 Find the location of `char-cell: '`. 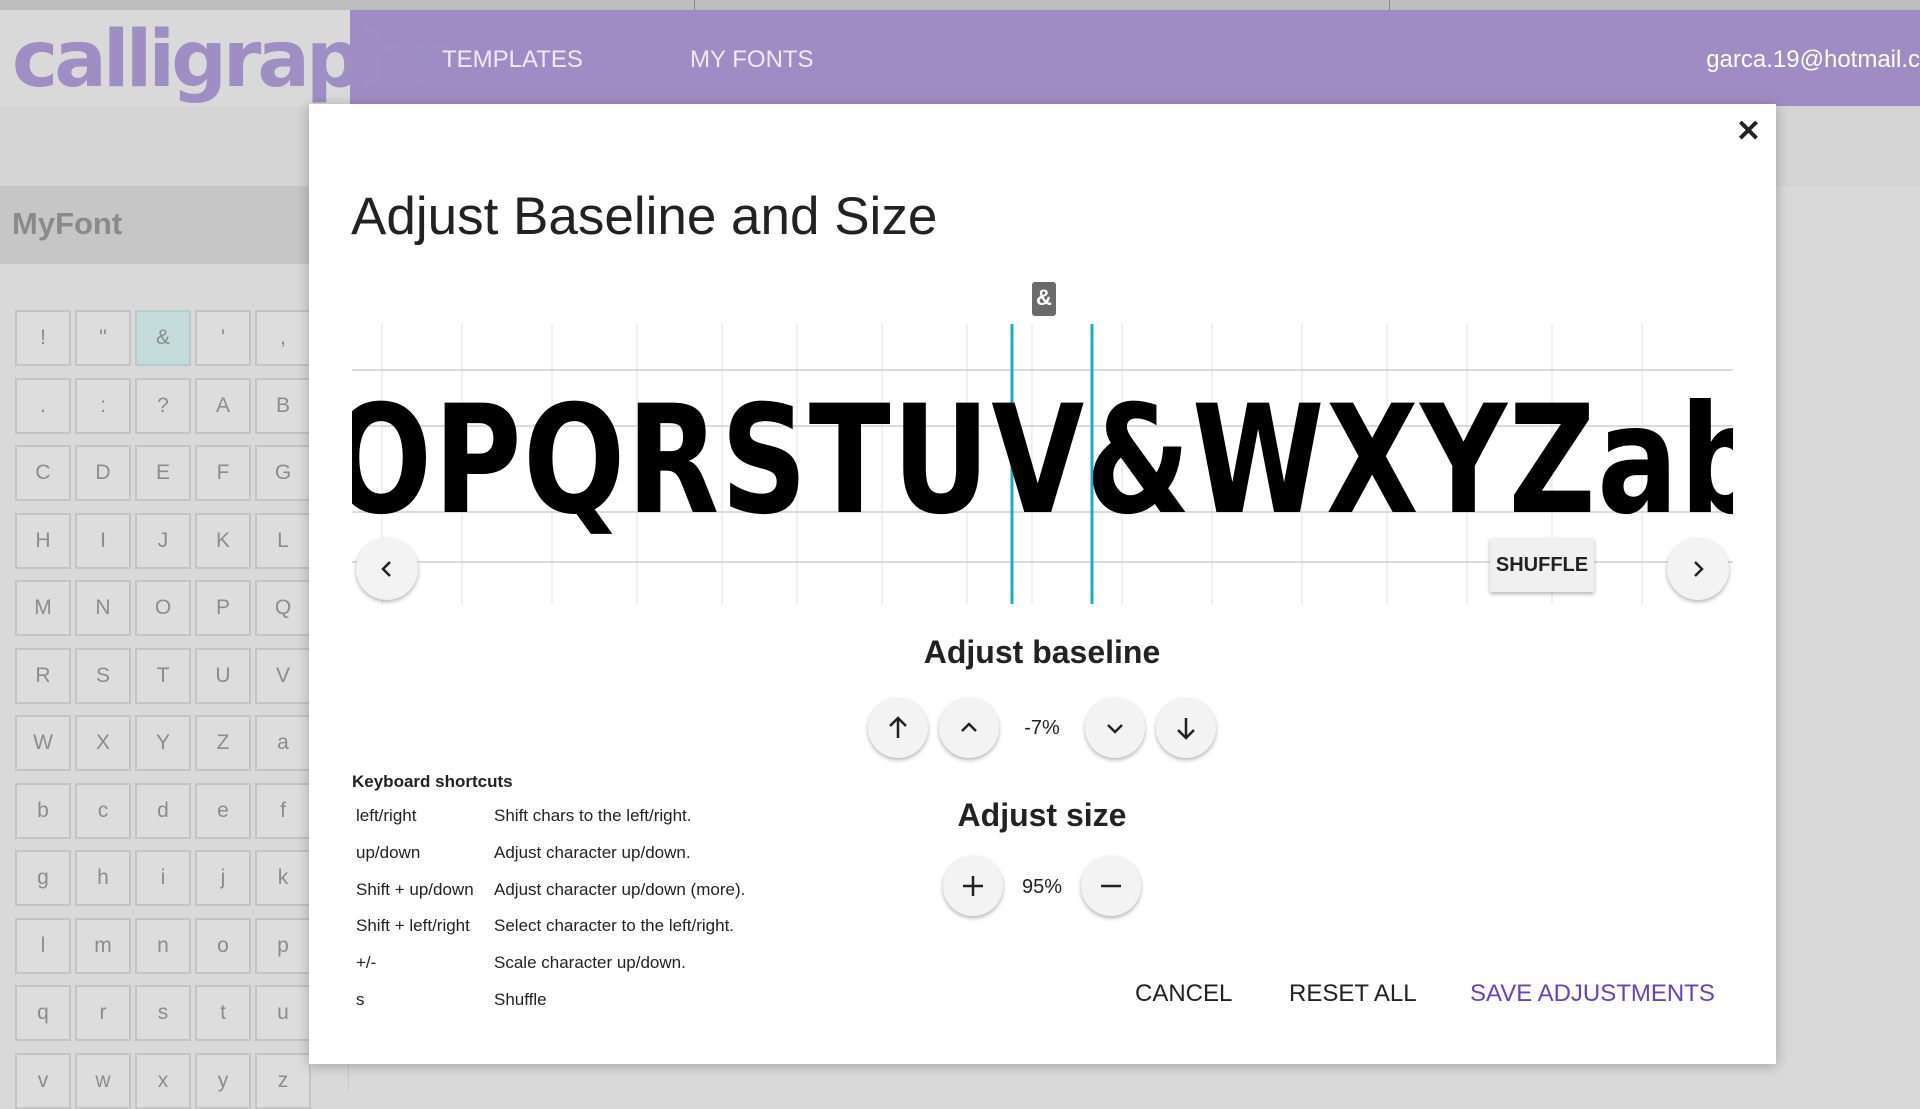

char-cell: ' is located at coordinates (223, 338).